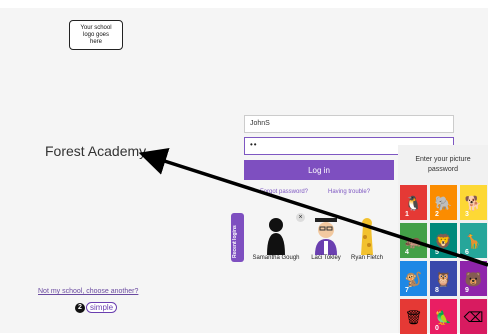 This screenshot has height=334, width=488. I want to click on recent-user-samantha: Samantha Gough, so click(276, 240).